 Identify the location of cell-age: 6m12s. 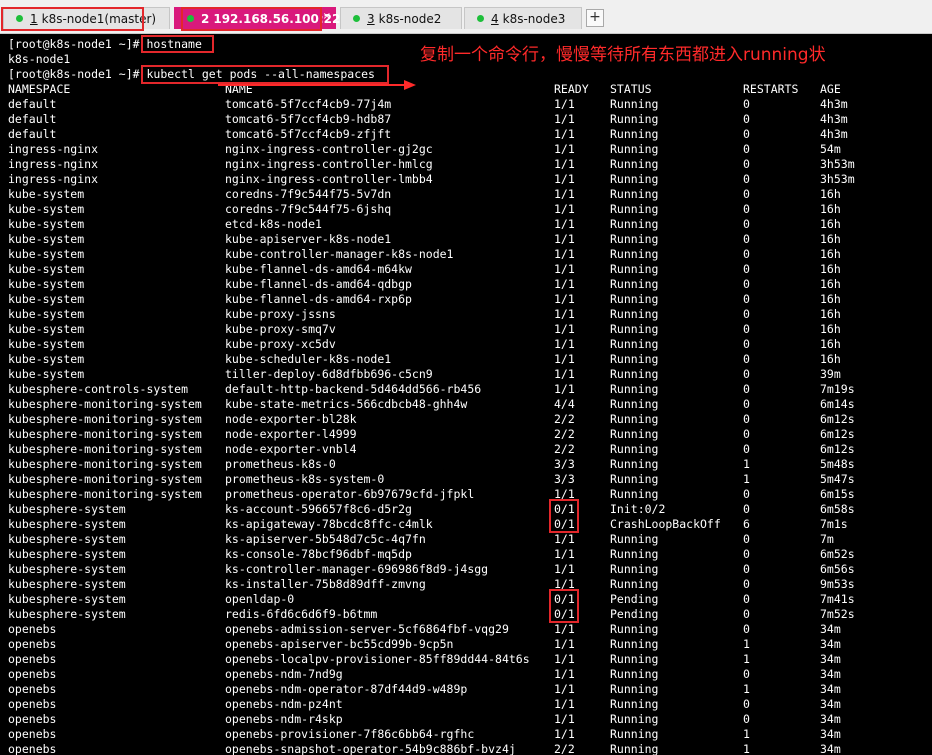
(837, 434).